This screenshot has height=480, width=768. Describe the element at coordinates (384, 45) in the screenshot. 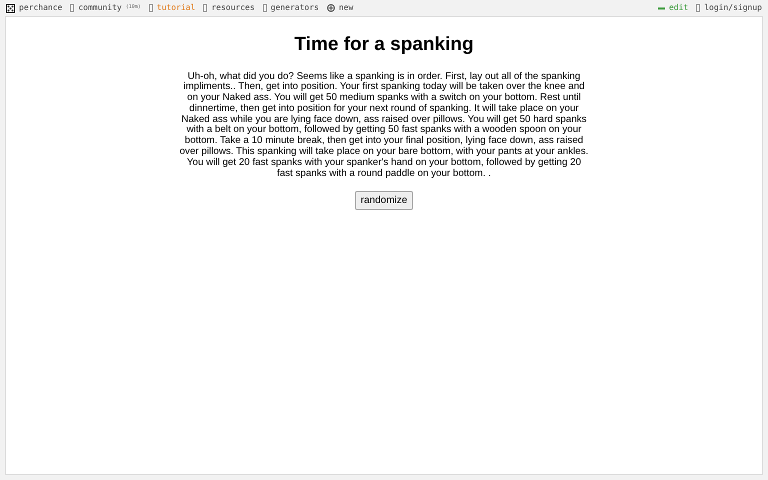

I see `page-title: Time for a spanking` at that location.